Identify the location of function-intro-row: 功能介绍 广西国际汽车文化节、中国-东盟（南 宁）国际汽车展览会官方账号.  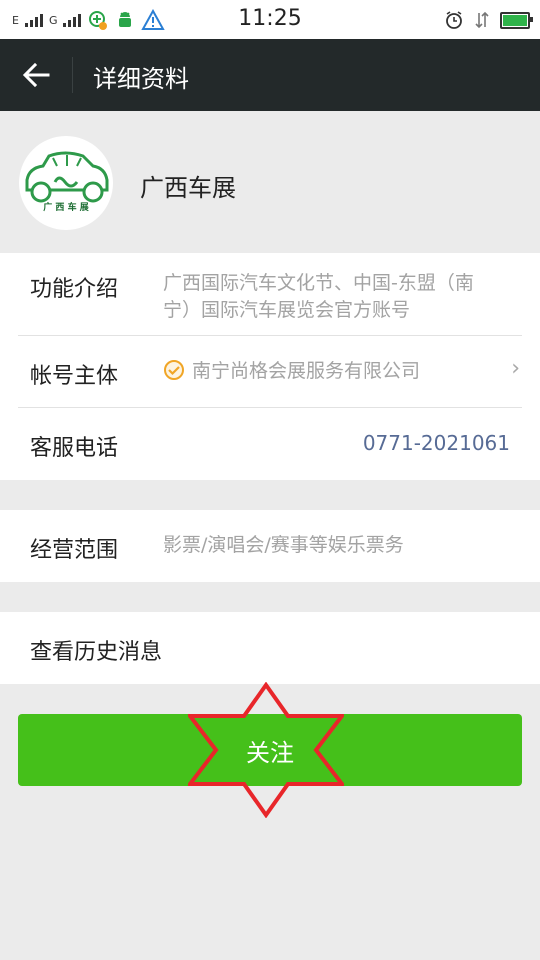
(270, 294).